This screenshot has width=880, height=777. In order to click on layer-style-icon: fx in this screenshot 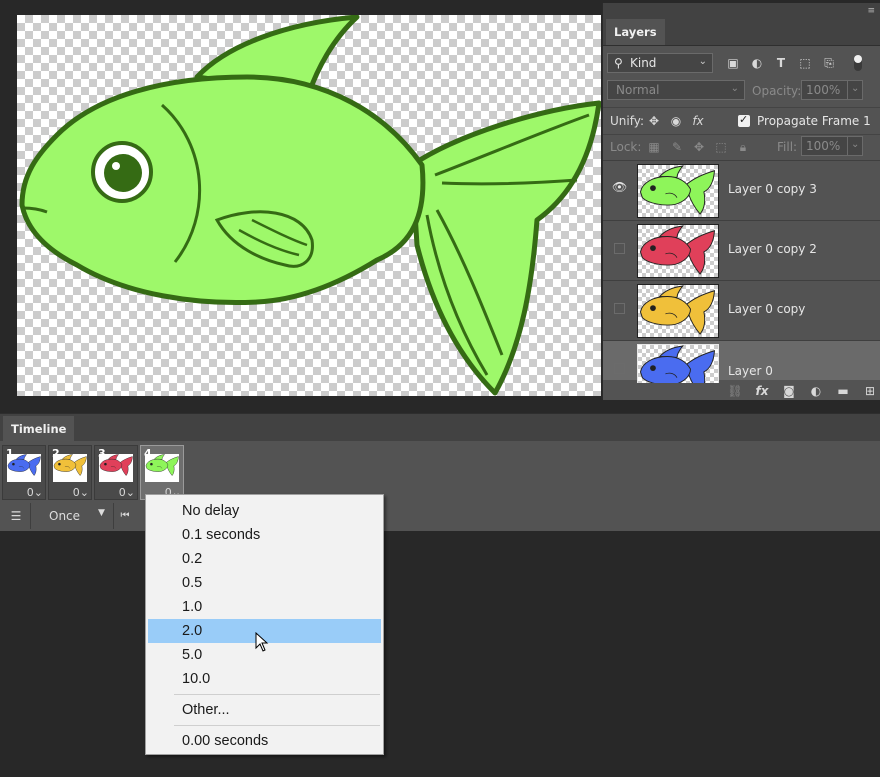, I will do `click(762, 391)`.